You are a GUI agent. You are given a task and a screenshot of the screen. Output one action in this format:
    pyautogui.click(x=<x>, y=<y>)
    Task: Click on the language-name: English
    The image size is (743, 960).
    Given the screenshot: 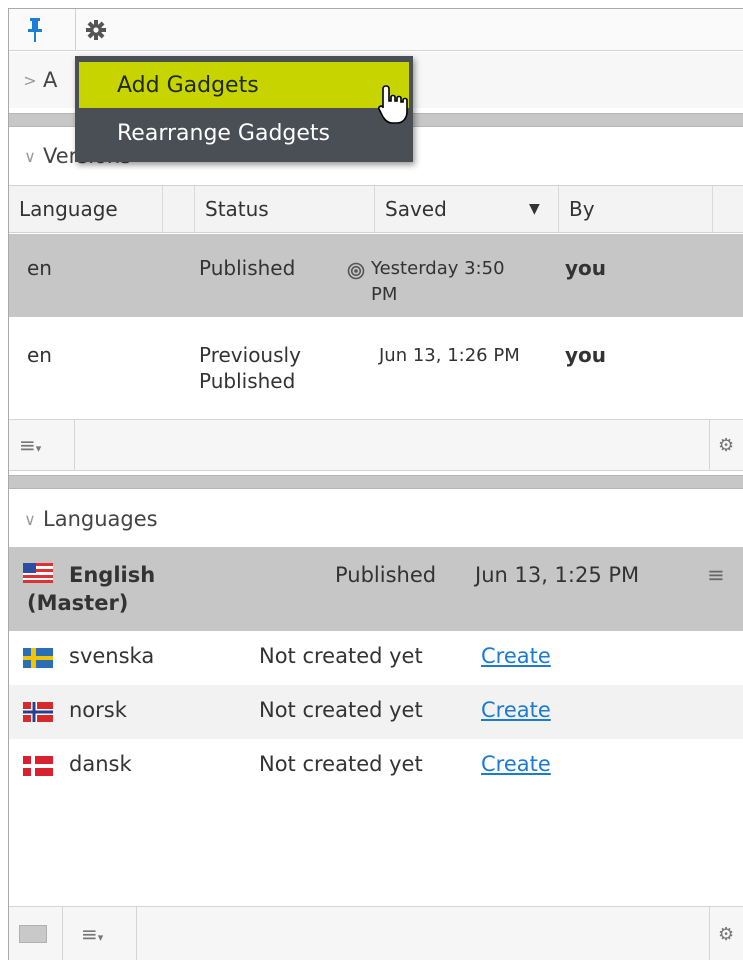 What is the action you would take?
    pyautogui.click(x=112, y=575)
    